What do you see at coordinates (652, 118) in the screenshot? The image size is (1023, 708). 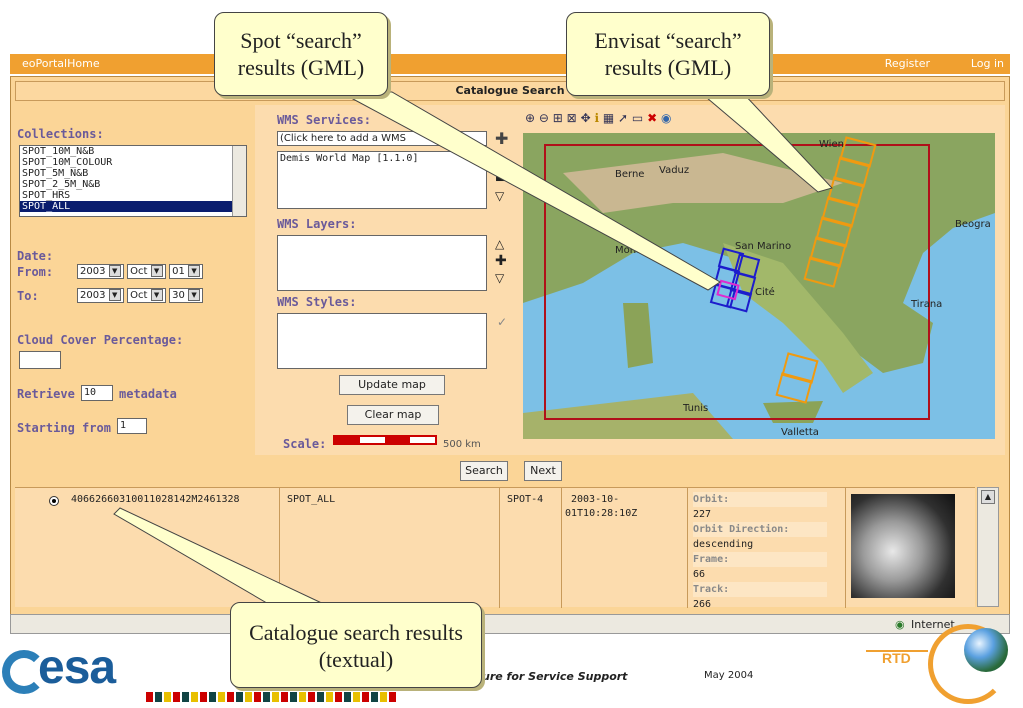 I see `delete-icon: ✖` at bounding box center [652, 118].